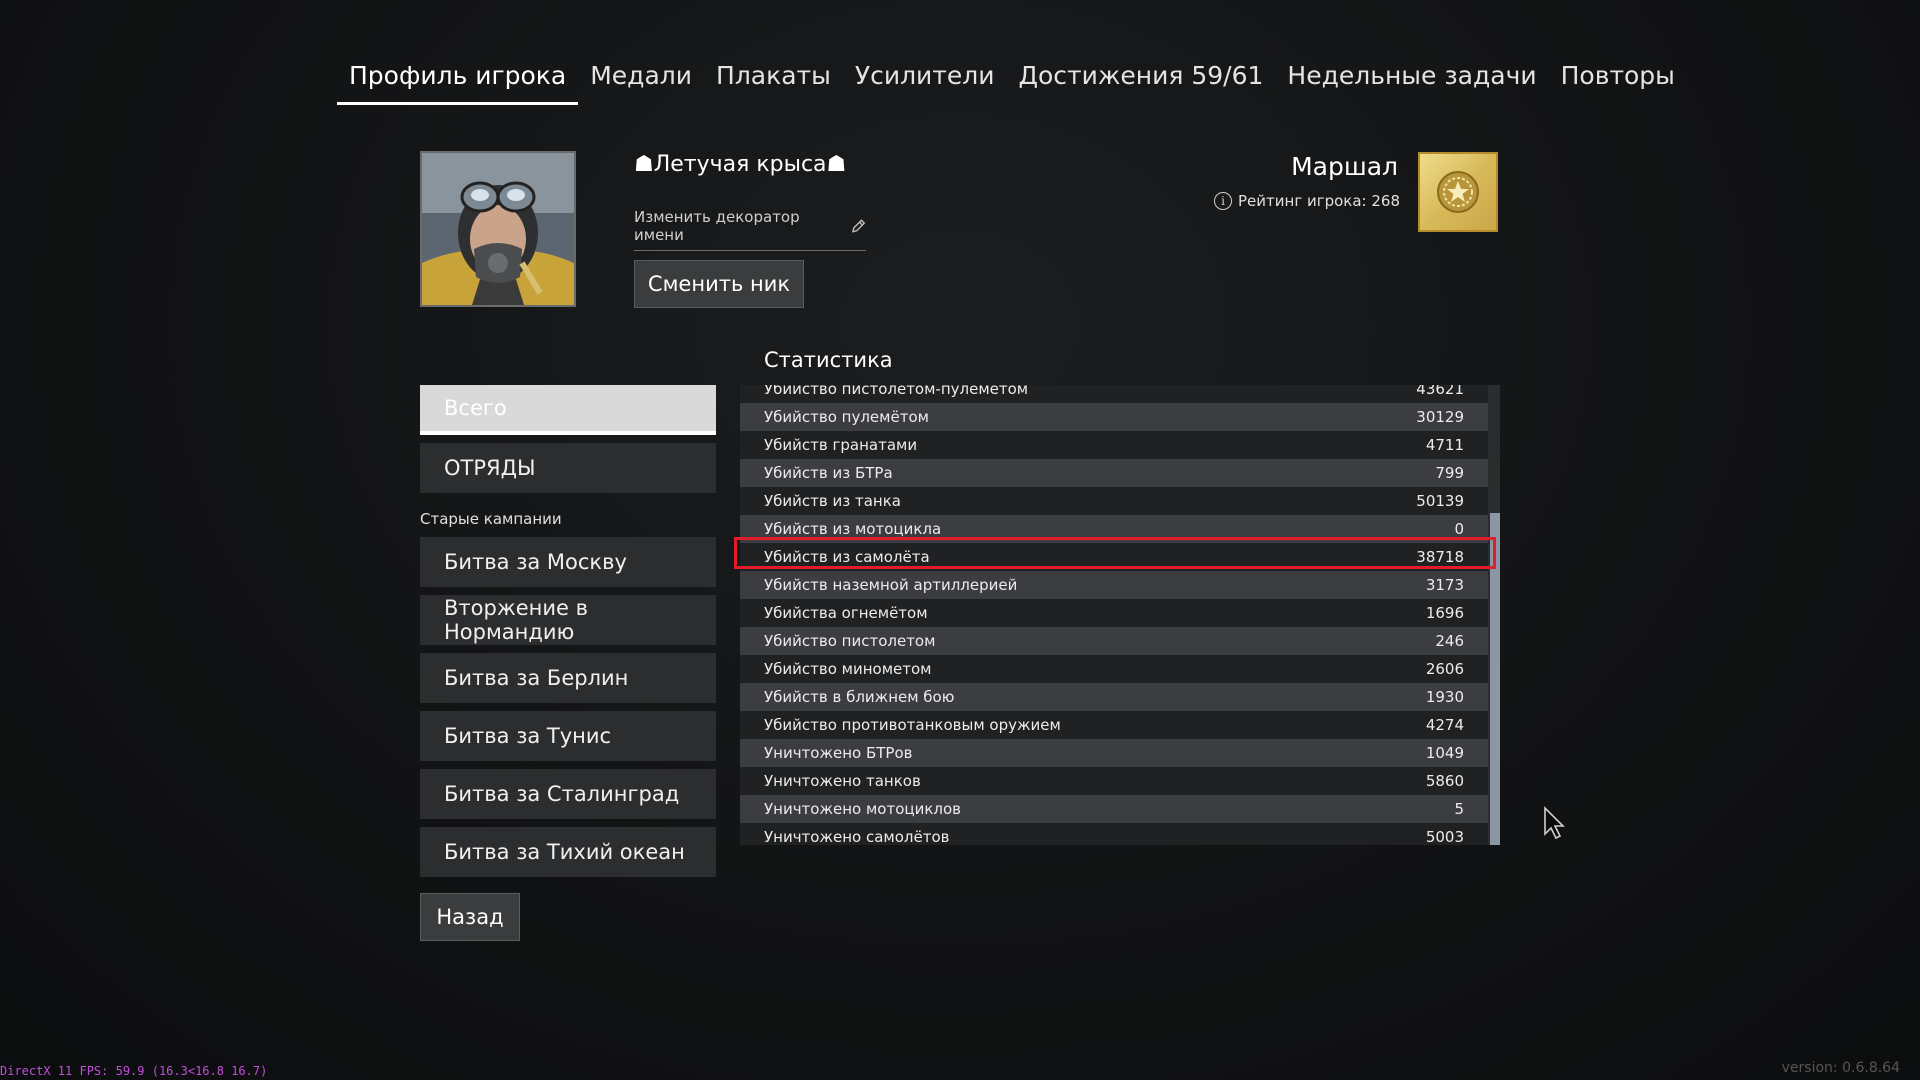 This screenshot has height=1080, width=1920. I want to click on sidebar-item-label: Битва за Москву, so click(535, 562).